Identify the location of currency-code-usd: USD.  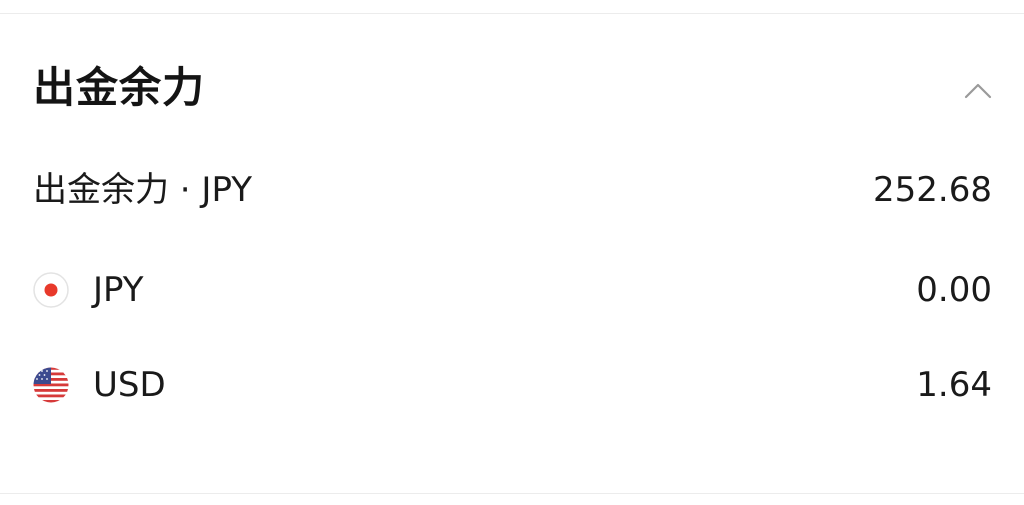
(129, 385).